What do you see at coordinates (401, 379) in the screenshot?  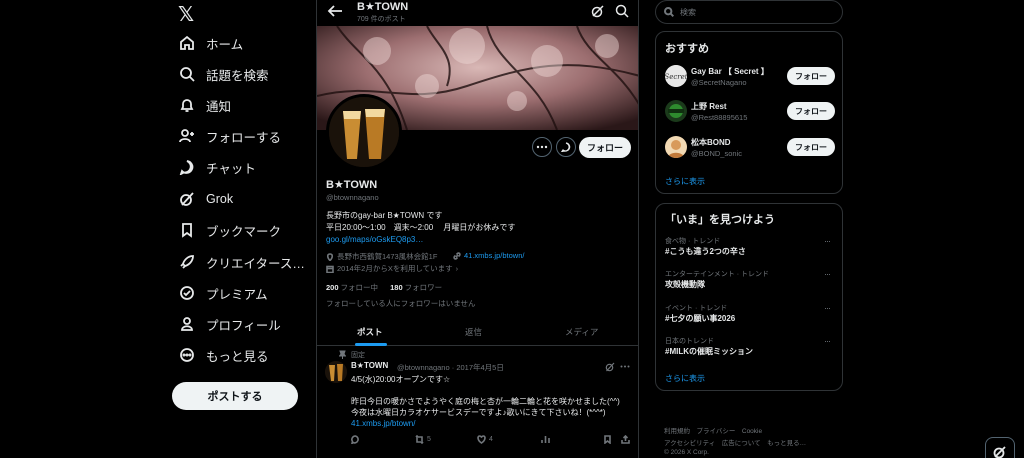 I see `post-text-line: 4/5(水)20:00オープンです☆` at bounding box center [401, 379].